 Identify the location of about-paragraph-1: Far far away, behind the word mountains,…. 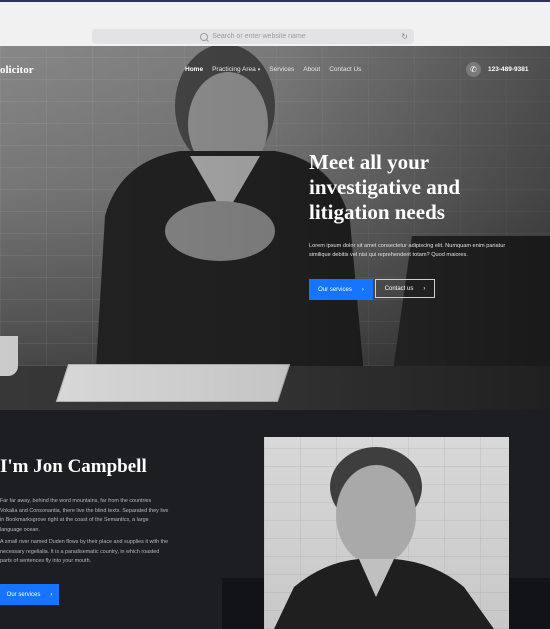
(84, 515).